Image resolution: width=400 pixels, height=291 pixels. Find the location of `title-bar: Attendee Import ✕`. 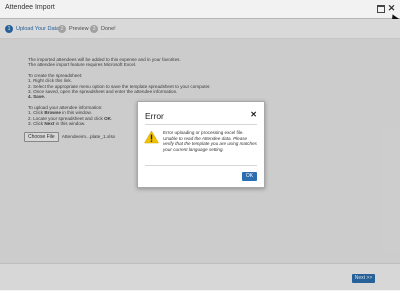

title-bar: Attendee Import ✕ is located at coordinates (200, 9).